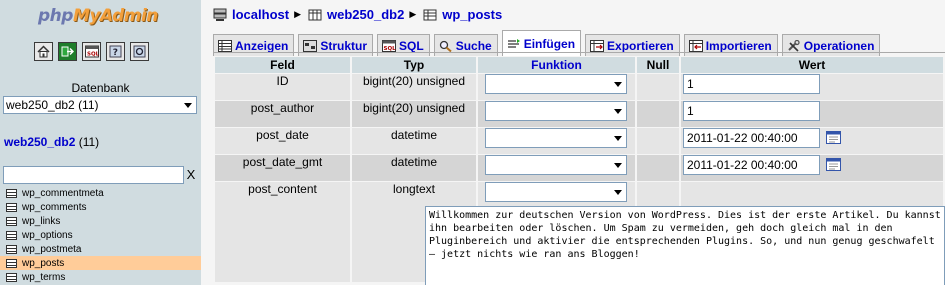 This screenshot has height=285, width=945. What do you see at coordinates (43, 51) in the screenshot?
I see `home-icon` at bounding box center [43, 51].